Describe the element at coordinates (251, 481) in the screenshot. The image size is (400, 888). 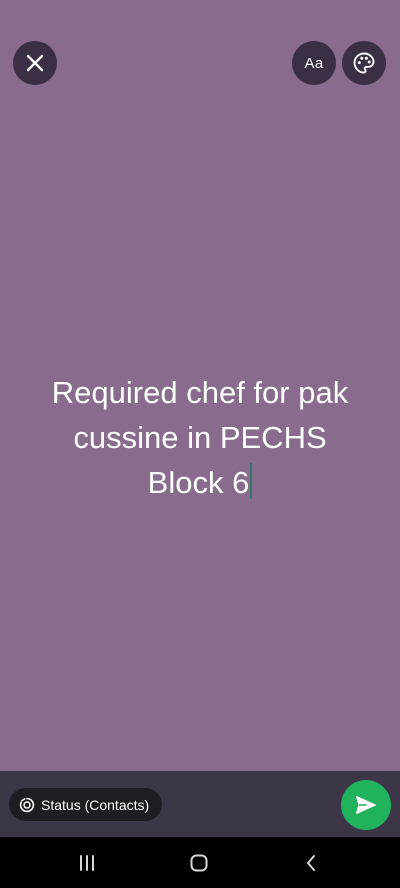
I see `text-cursor` at that location.